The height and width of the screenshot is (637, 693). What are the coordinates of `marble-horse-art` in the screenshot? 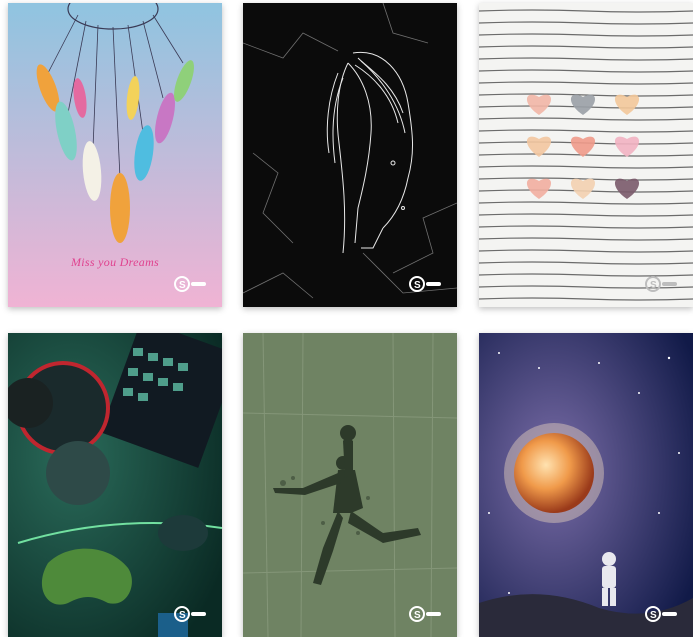 It's located at (350, 155).